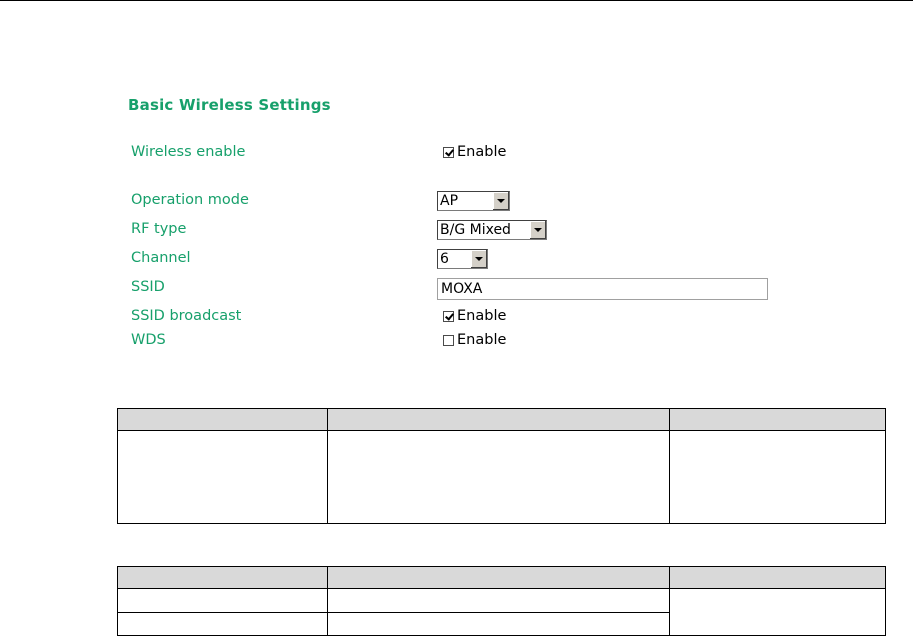  I want to click on ssid-broadcast-label: SSID broadcast, so click(186, 316).